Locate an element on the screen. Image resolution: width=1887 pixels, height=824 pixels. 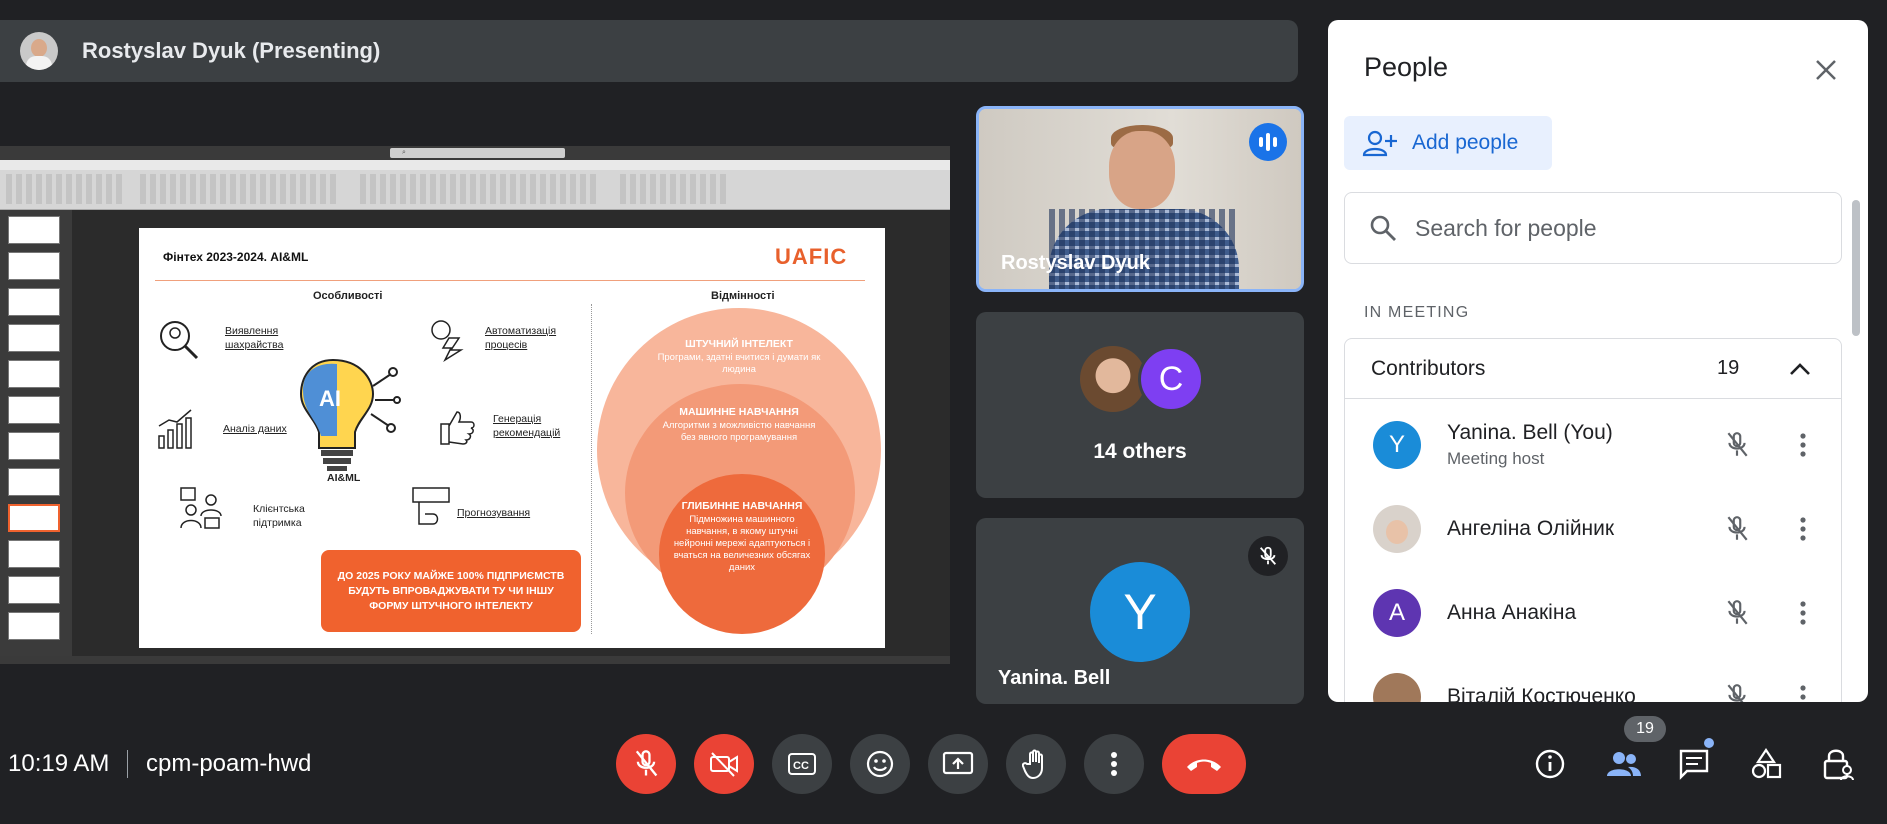
present-screen-icon is located at coordinates (958, 763).